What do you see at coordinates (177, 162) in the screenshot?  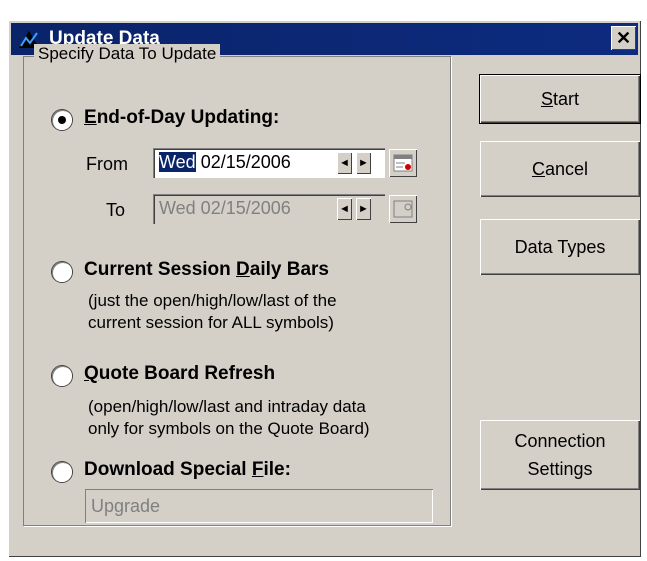 I see `from-day-selected: Wed` at bounding box center [177, 162].